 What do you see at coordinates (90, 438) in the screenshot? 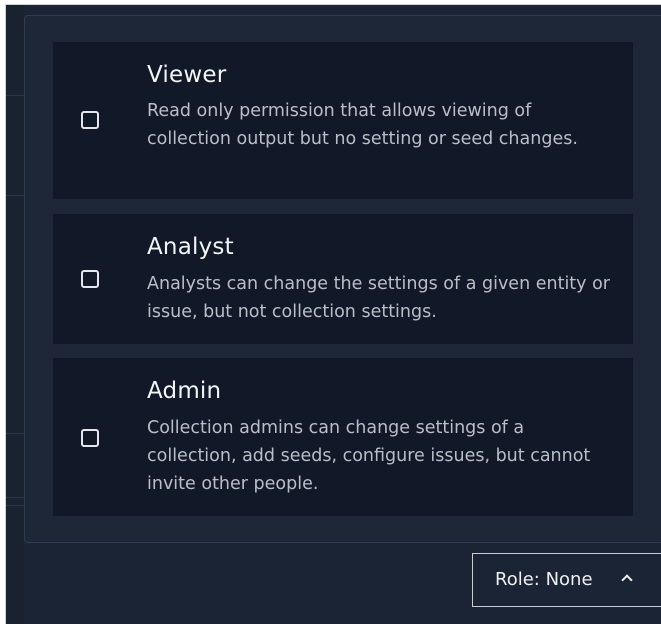
I see `admin-checkbox` at bounding box center [90, 438].